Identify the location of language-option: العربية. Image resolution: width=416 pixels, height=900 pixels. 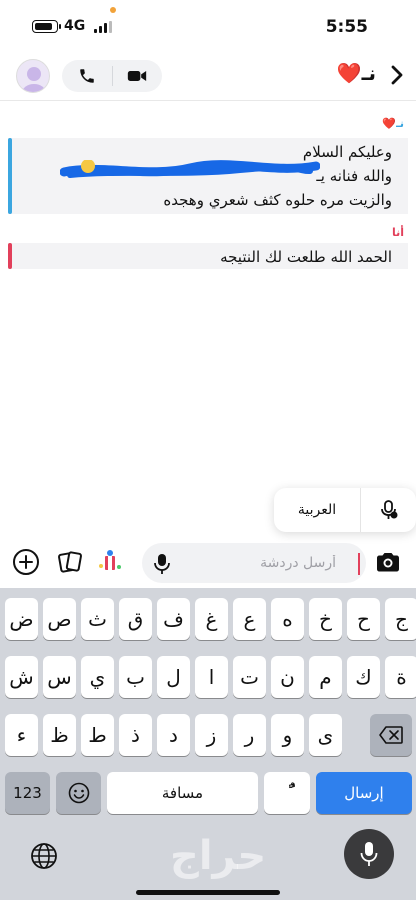
(317, 510).